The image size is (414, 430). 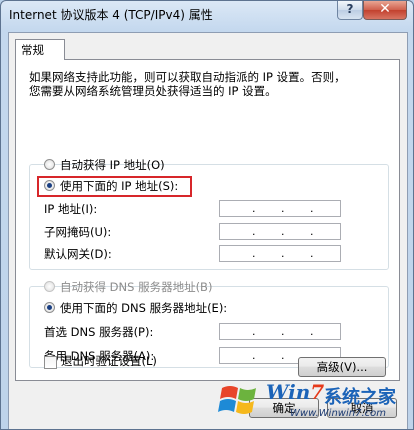 What do you see at coordinates (385, 10) in the screenshot?
I see `close-button: ✕` at bounding box center [385, 10].